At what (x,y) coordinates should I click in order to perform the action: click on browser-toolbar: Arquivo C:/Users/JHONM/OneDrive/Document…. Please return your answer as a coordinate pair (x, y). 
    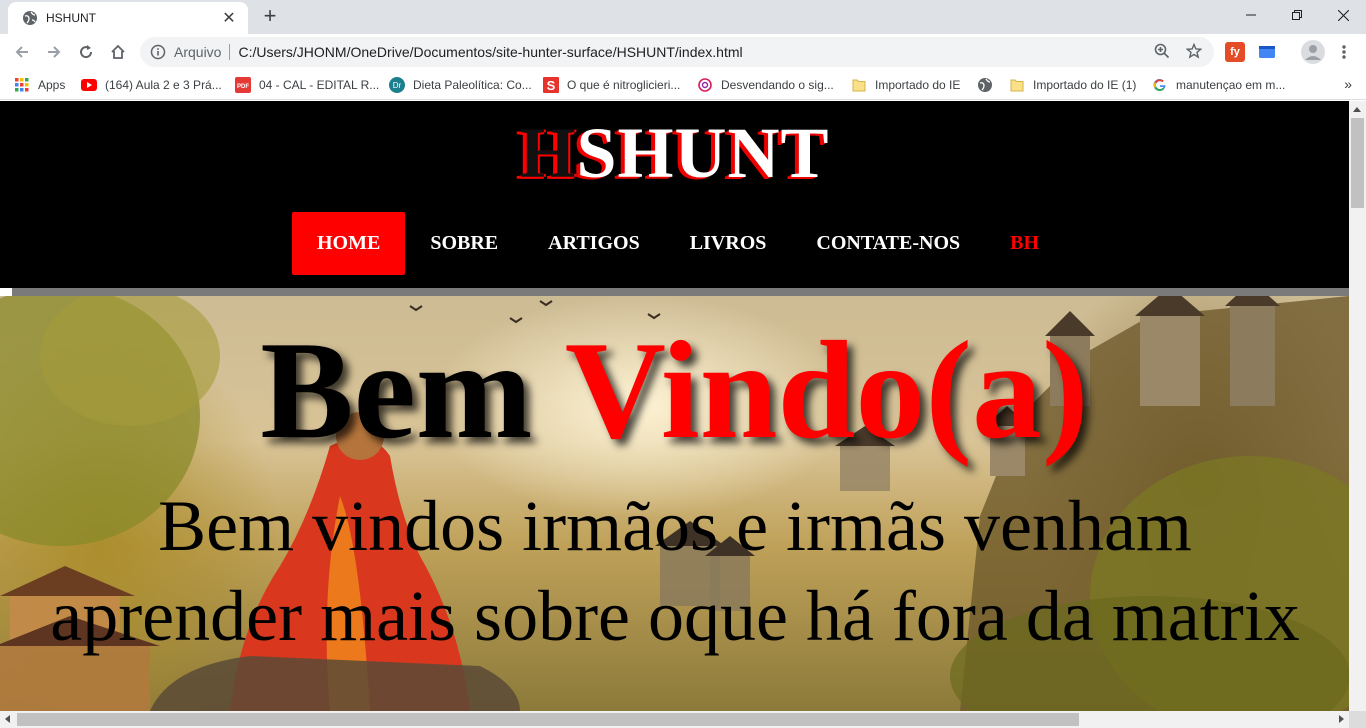
    Looking at the image, I should click on (683, 52).